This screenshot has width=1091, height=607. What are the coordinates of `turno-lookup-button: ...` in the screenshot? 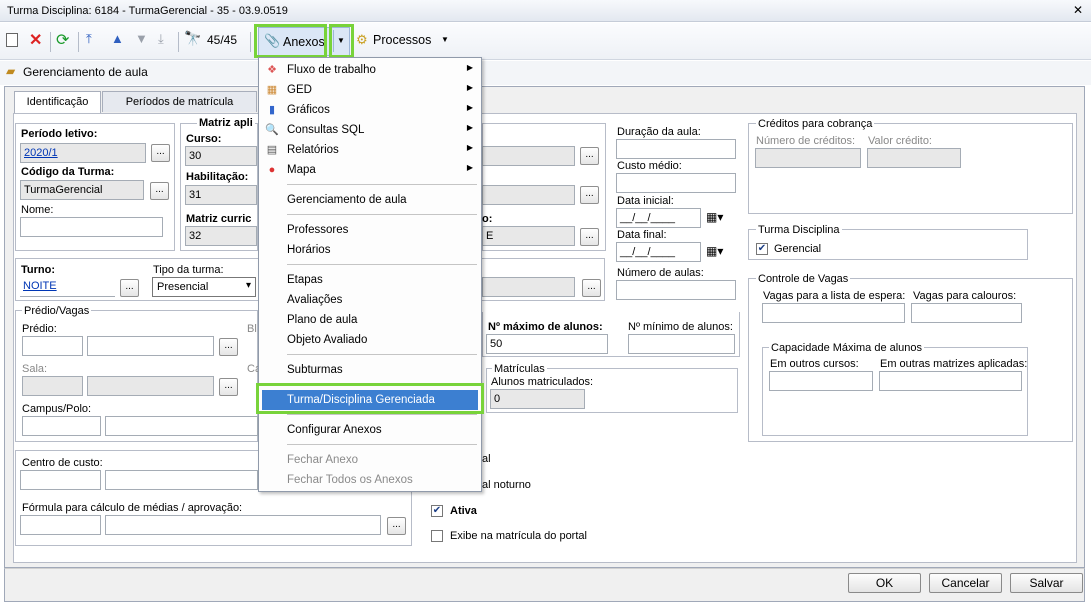 It's located at (129, 288).